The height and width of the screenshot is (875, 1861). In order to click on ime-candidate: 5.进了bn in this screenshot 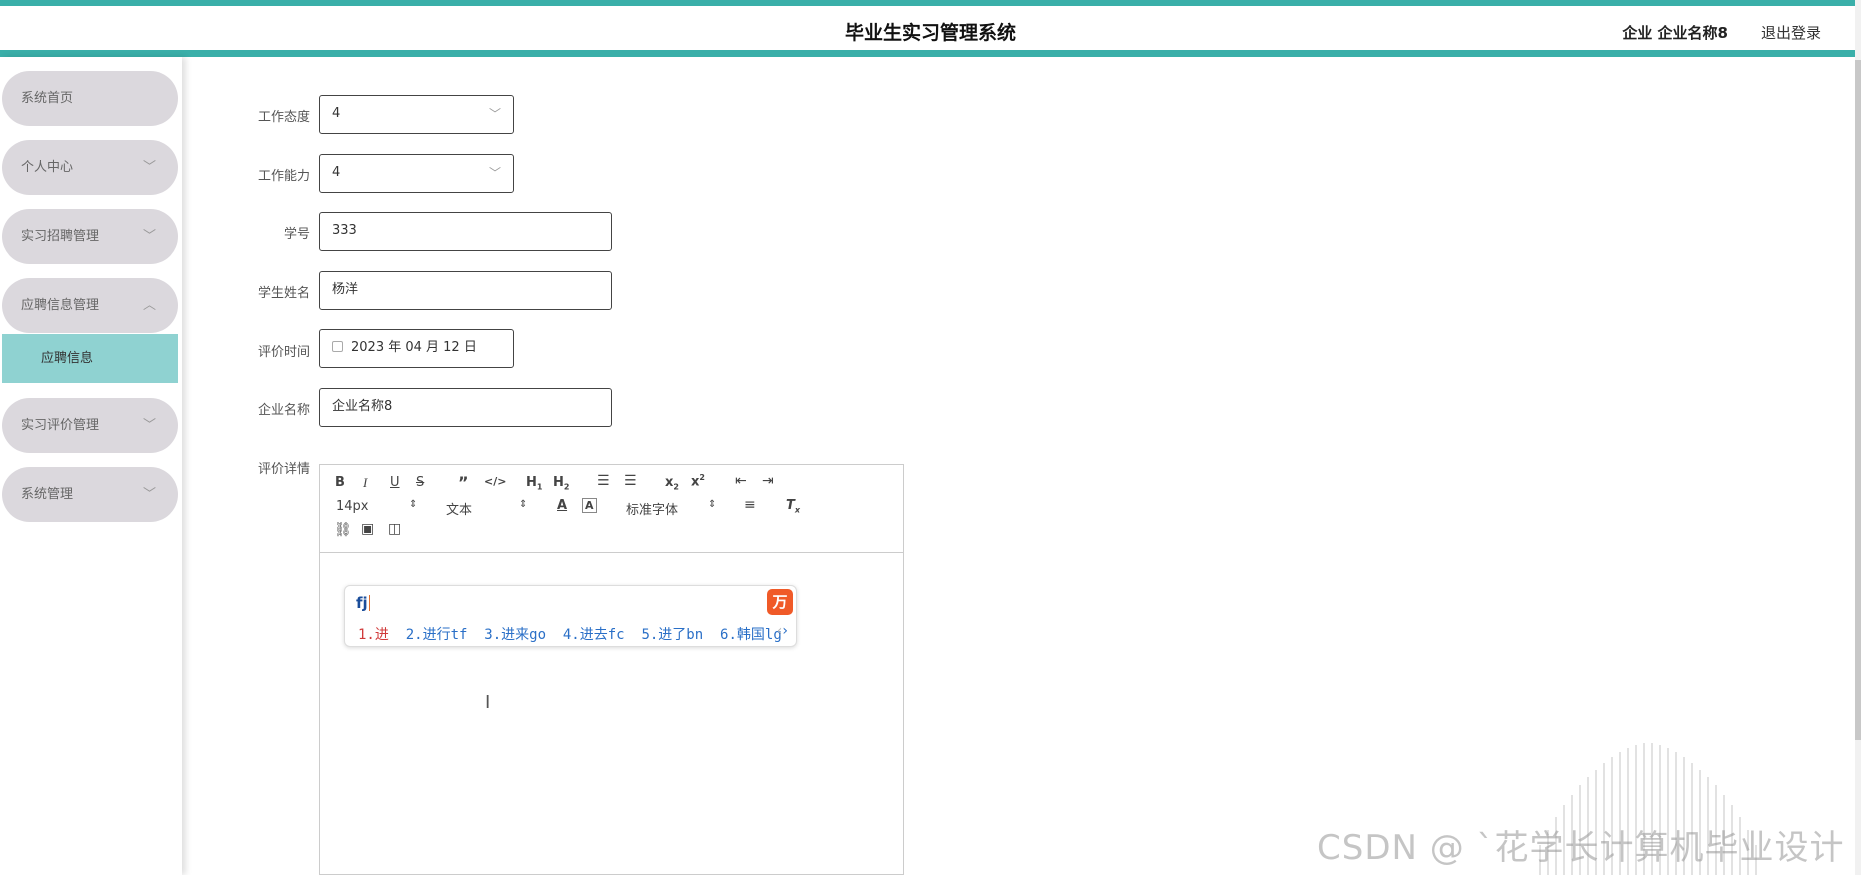, I will do `click(672, 635)`.